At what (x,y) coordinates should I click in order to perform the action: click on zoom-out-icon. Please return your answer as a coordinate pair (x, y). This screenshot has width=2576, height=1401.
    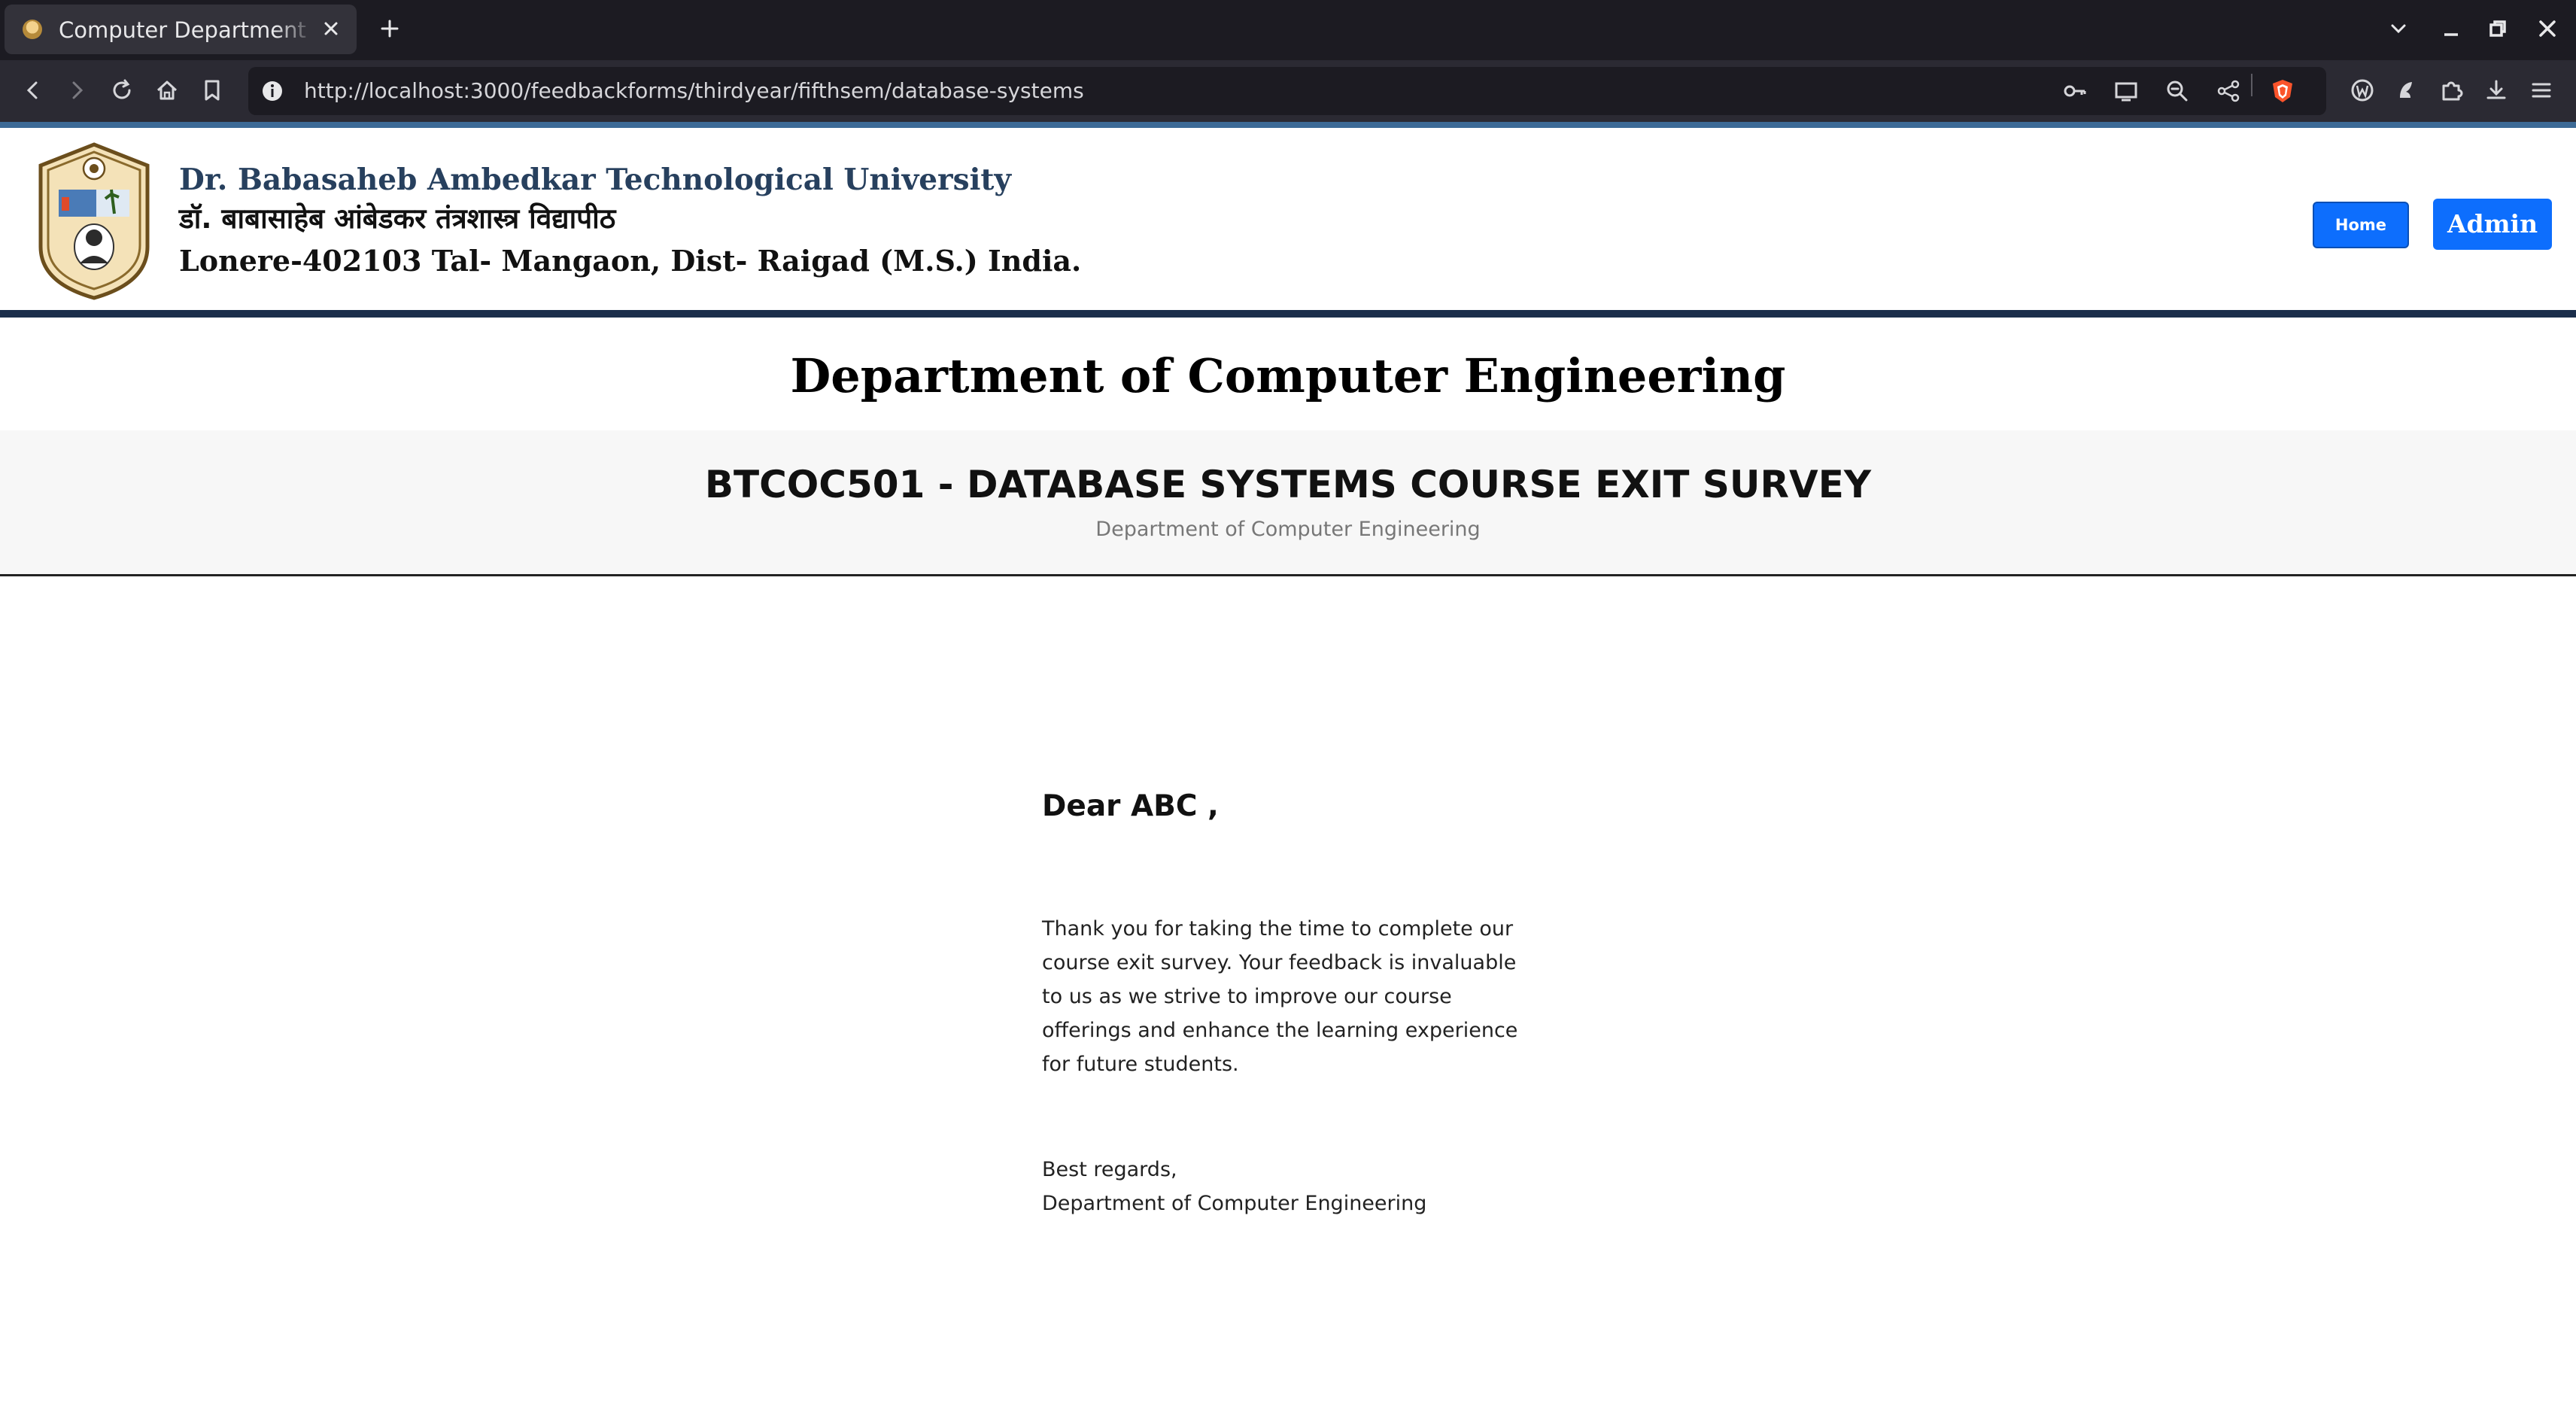
    Looking at the image, I should click on (2177, 91).